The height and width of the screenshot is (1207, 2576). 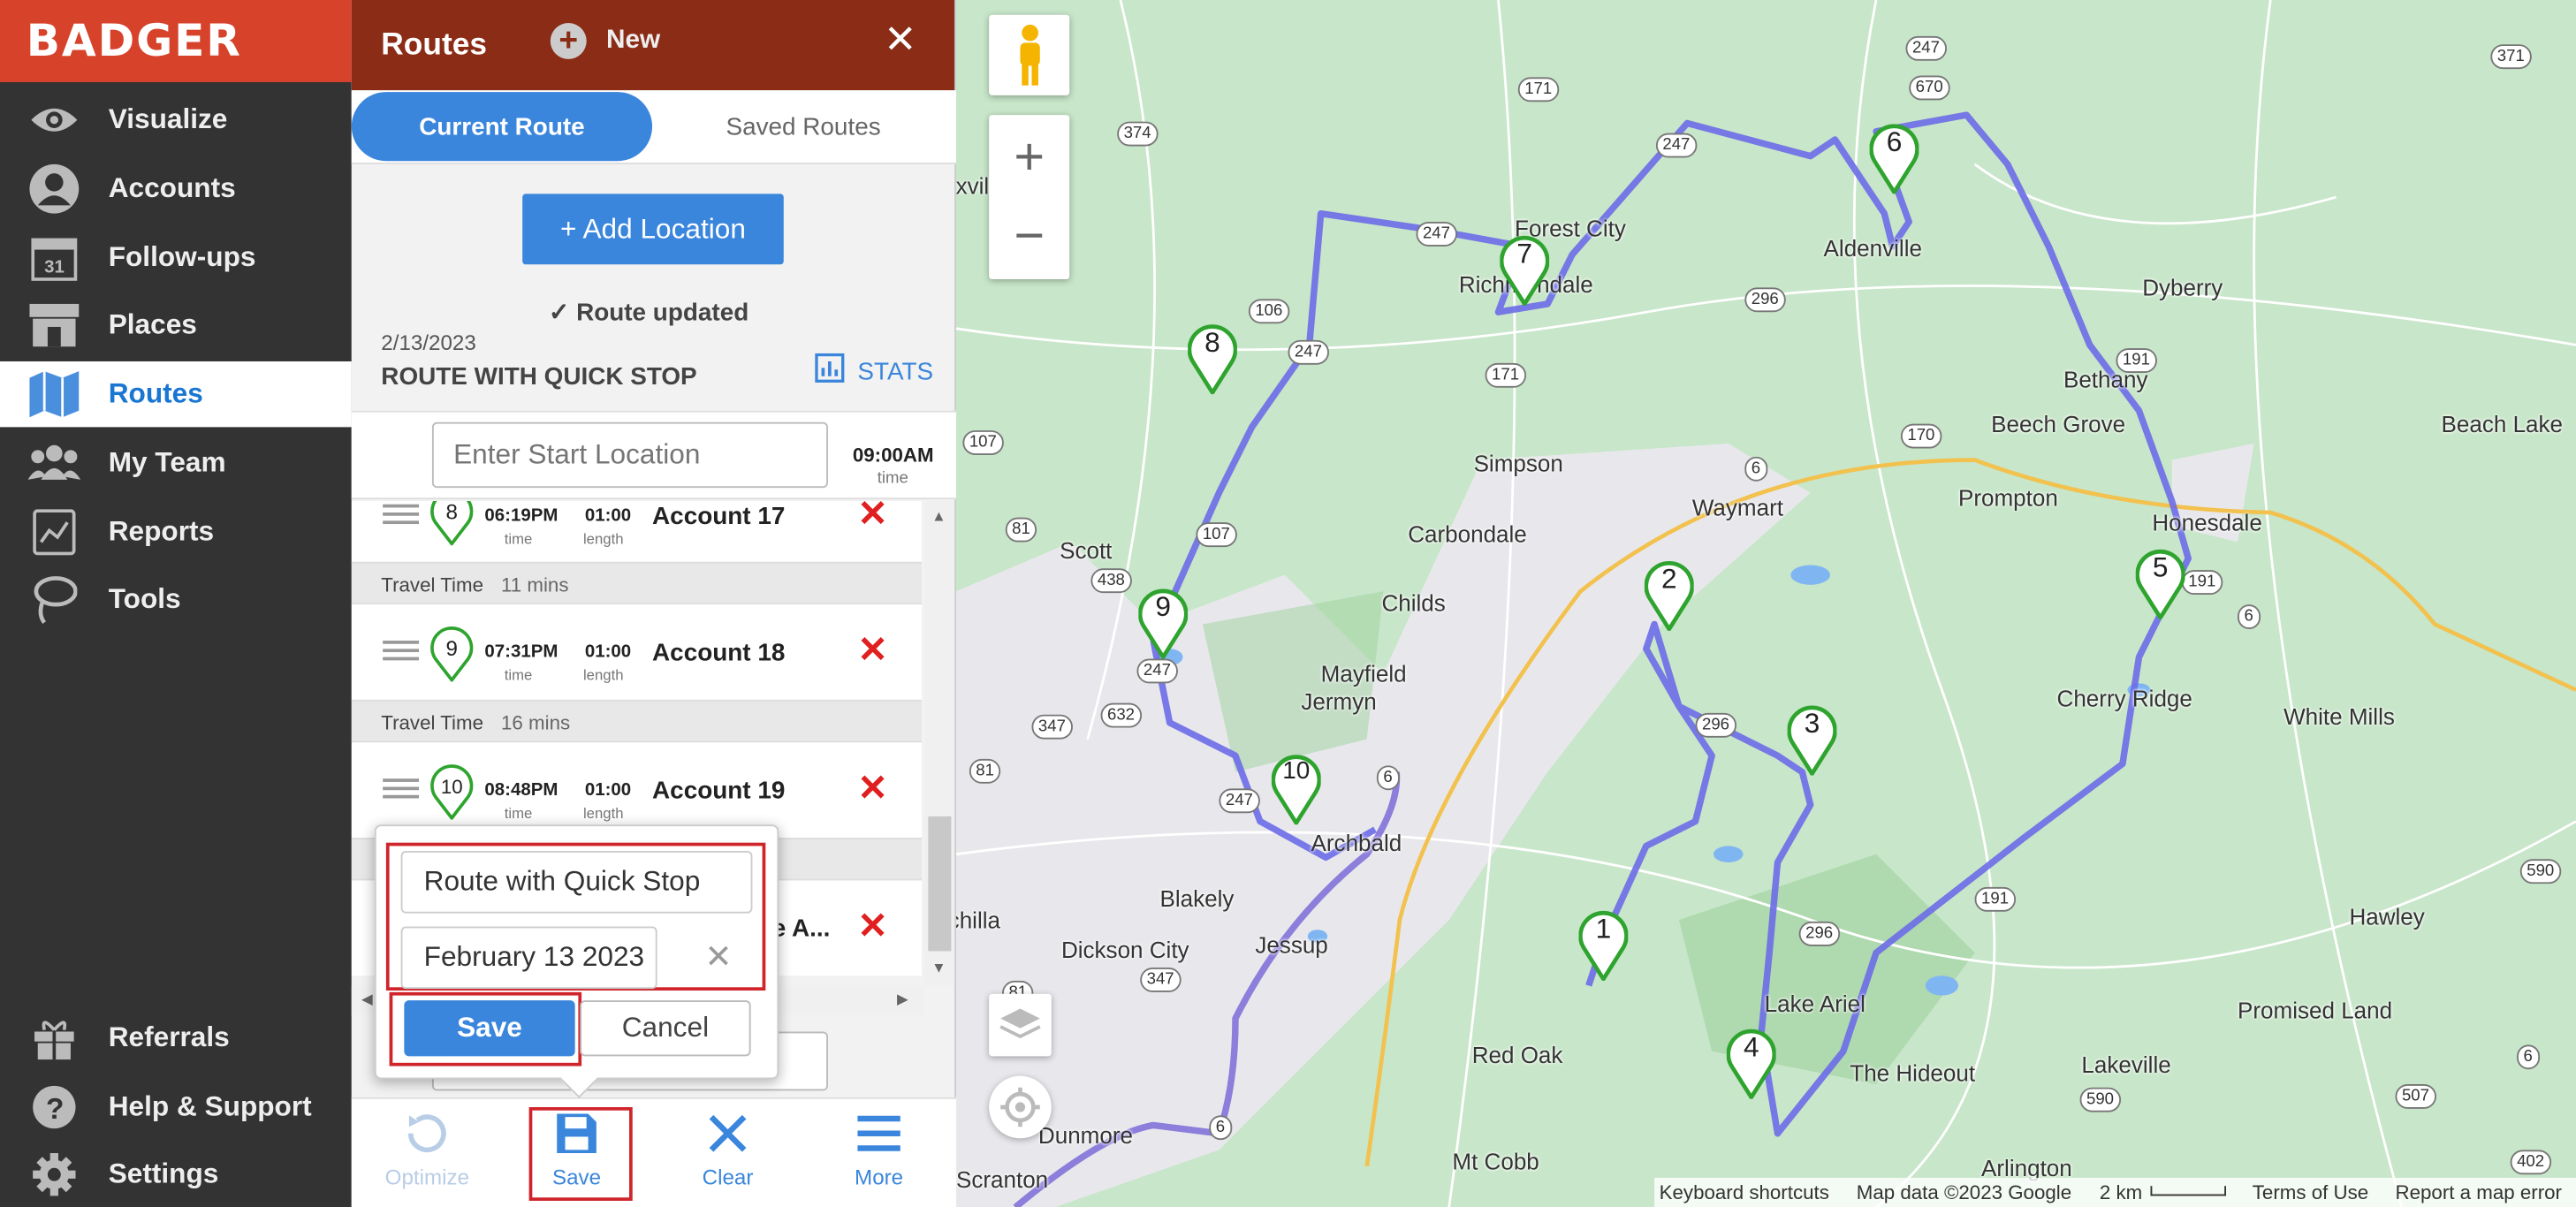 I want to click on map-place-label: Honesdale, so click(x=2207, y=522).